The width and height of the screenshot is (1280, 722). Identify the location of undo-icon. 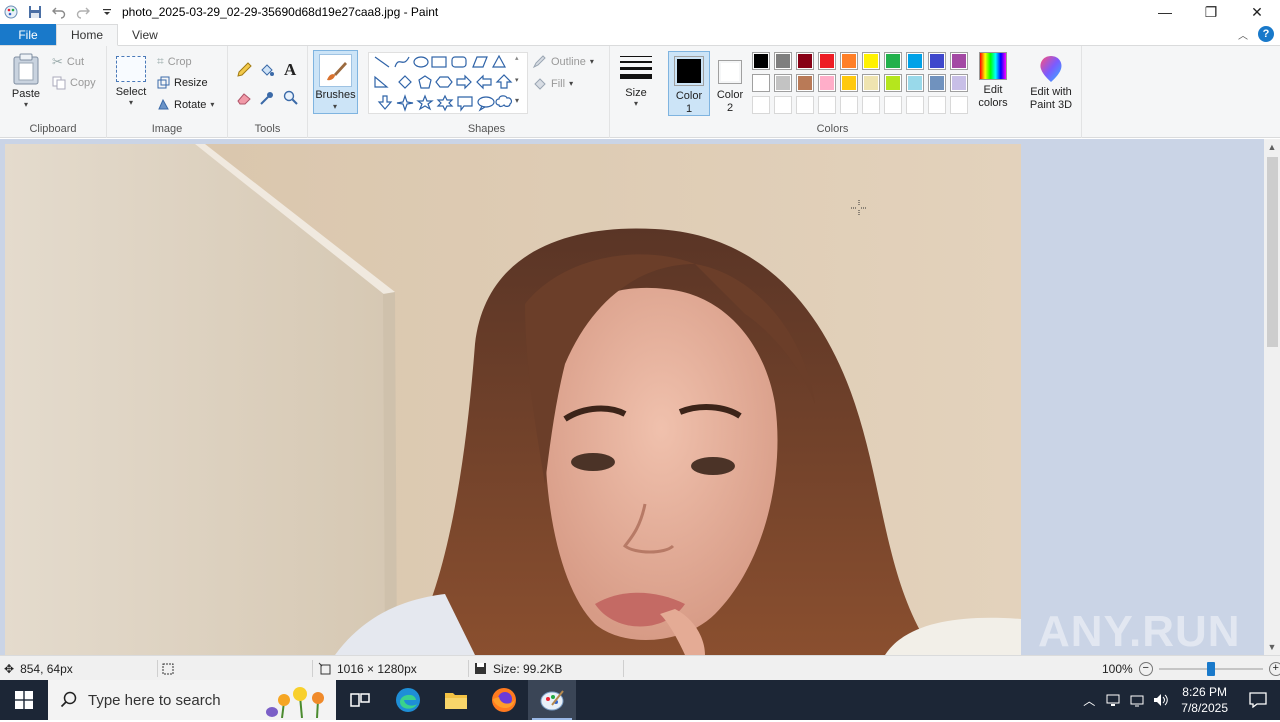
(59, 12).